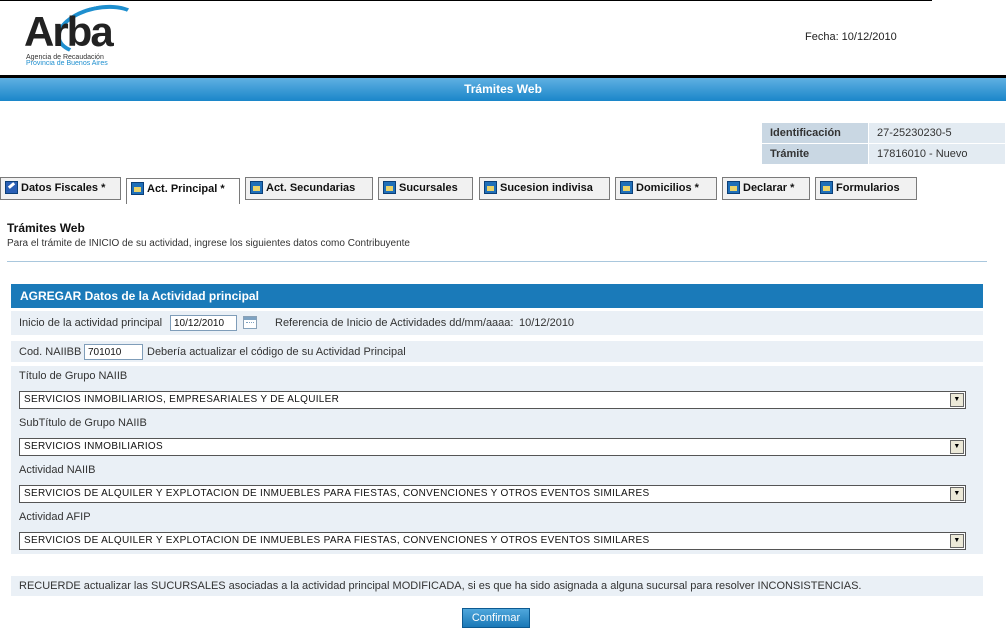 The width and height of the screenshot is (1006, 643). Describe the element at coordinates (55, 517) in the screenshot. I see `afip-label: Actividad AFIP` at that location.